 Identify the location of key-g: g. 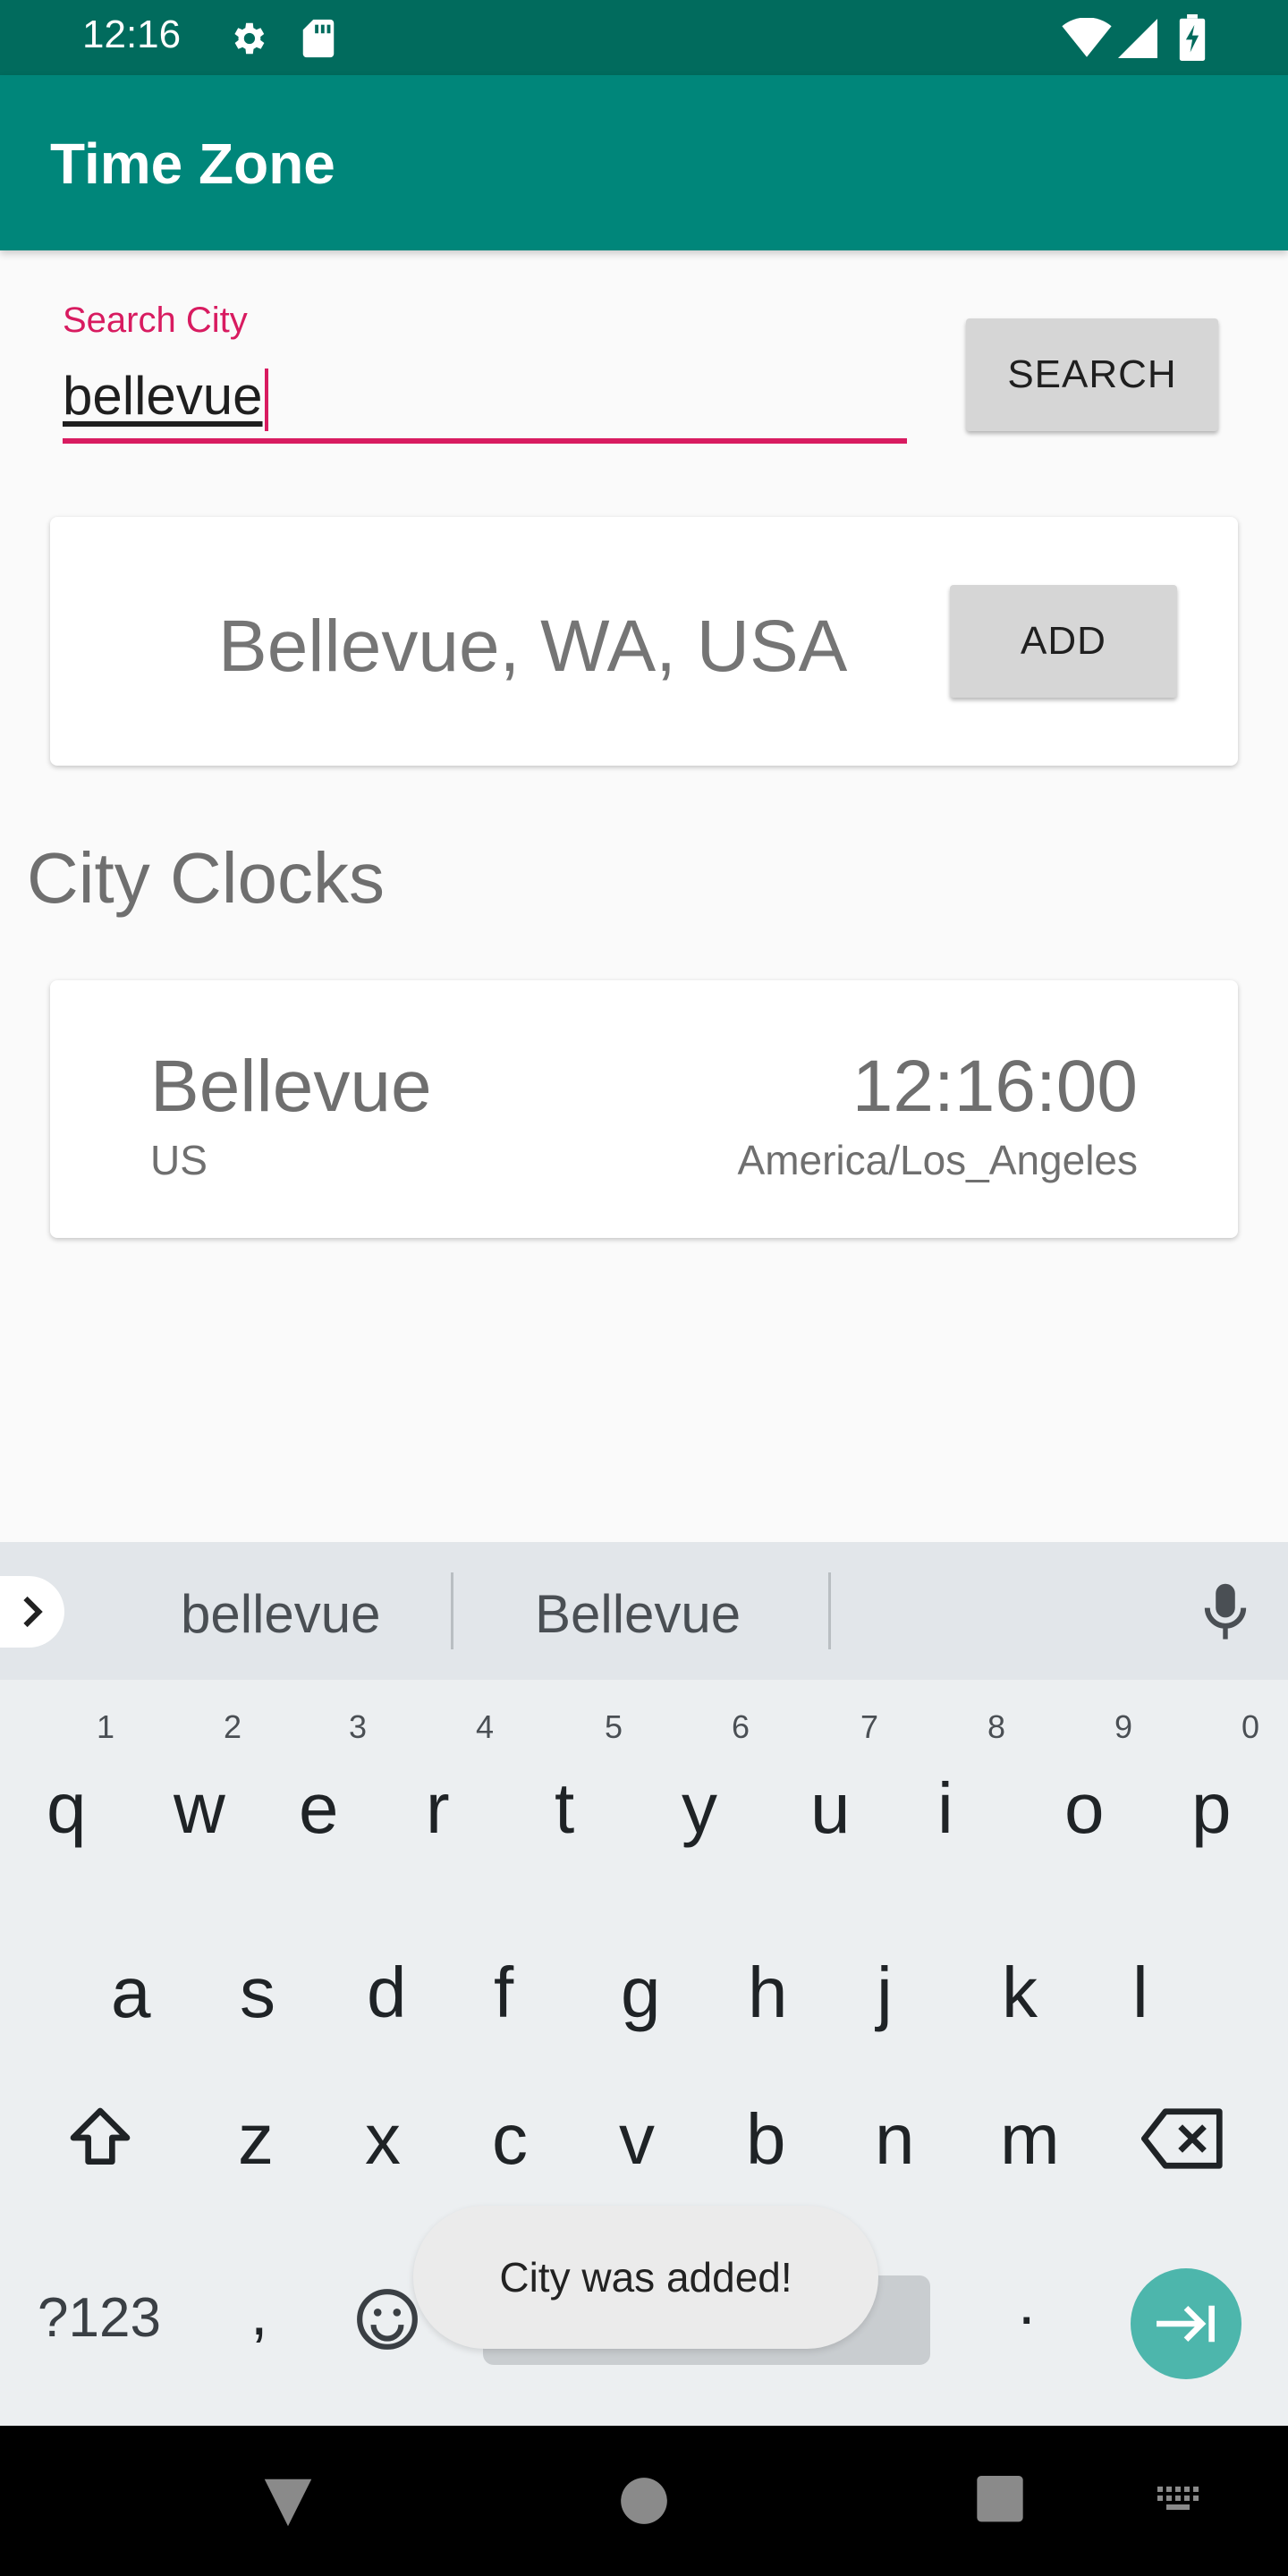
(641, 1993).